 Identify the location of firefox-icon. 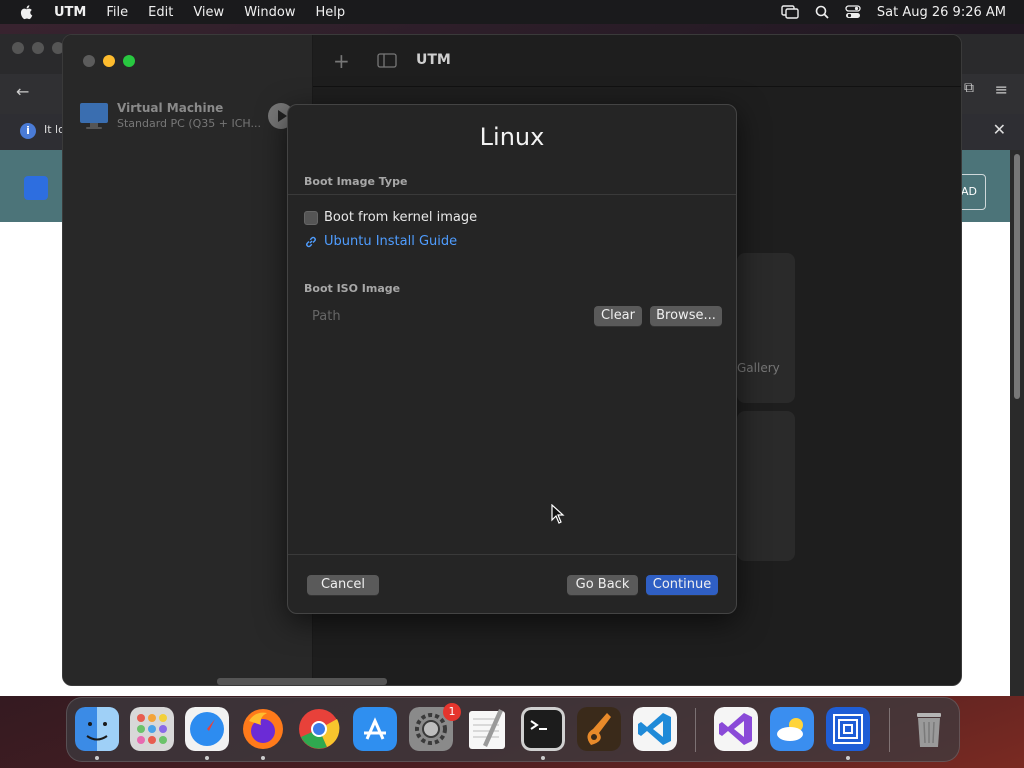
(263, 729).